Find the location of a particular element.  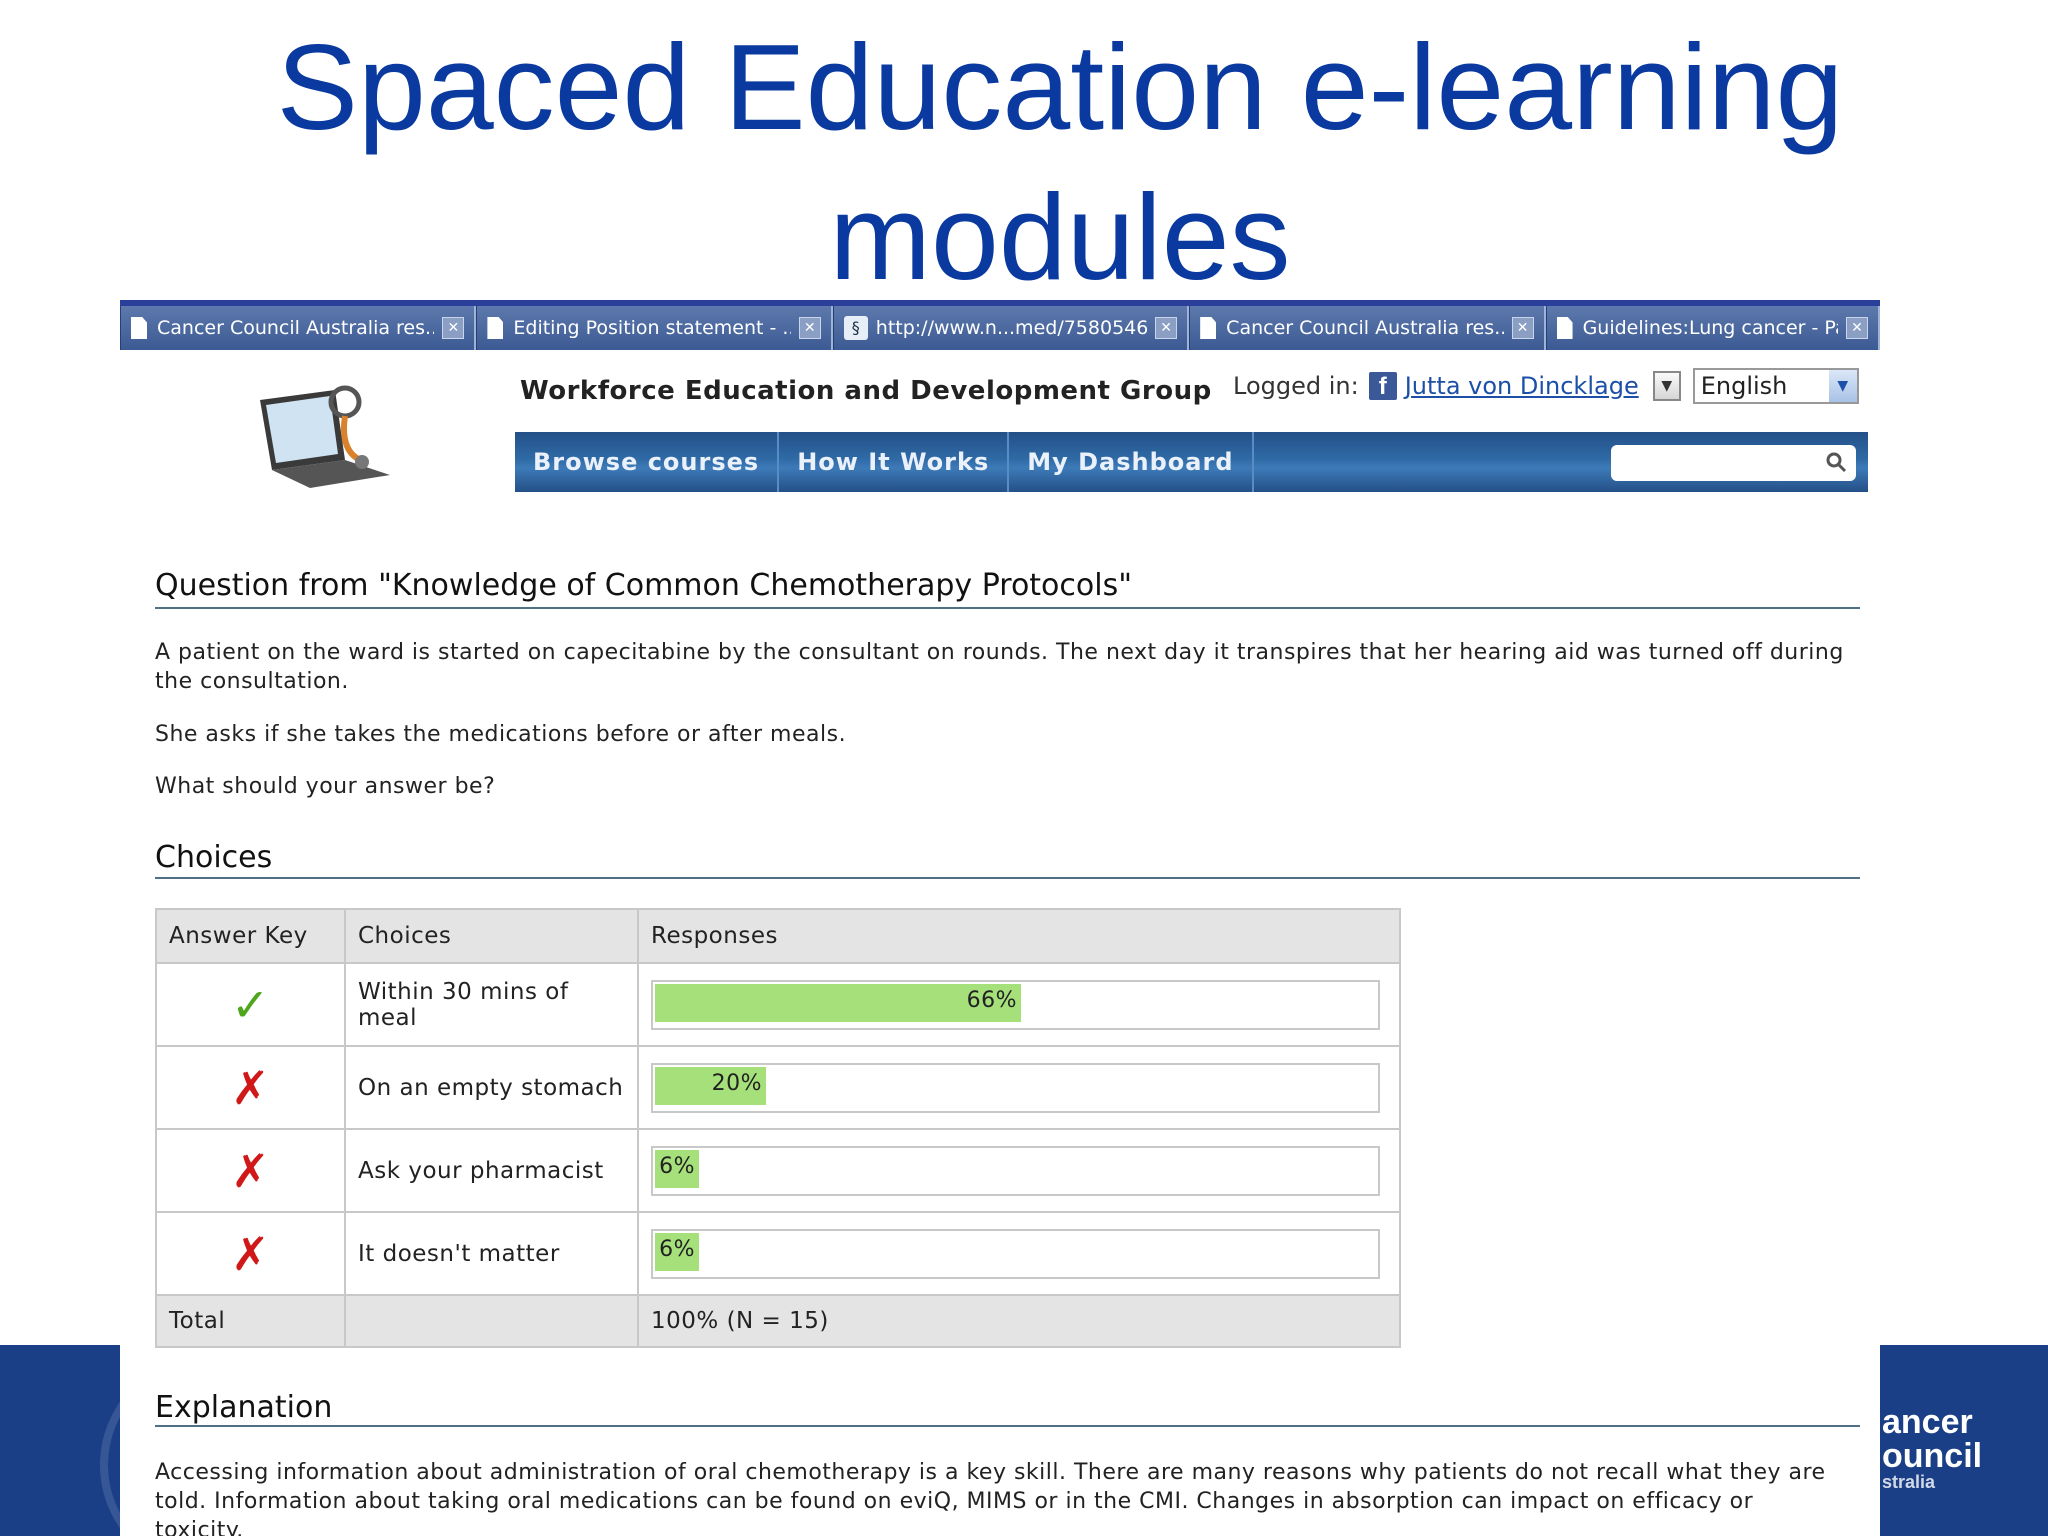

laptop-stethoscope-logo is located at coordinates (325, 436).